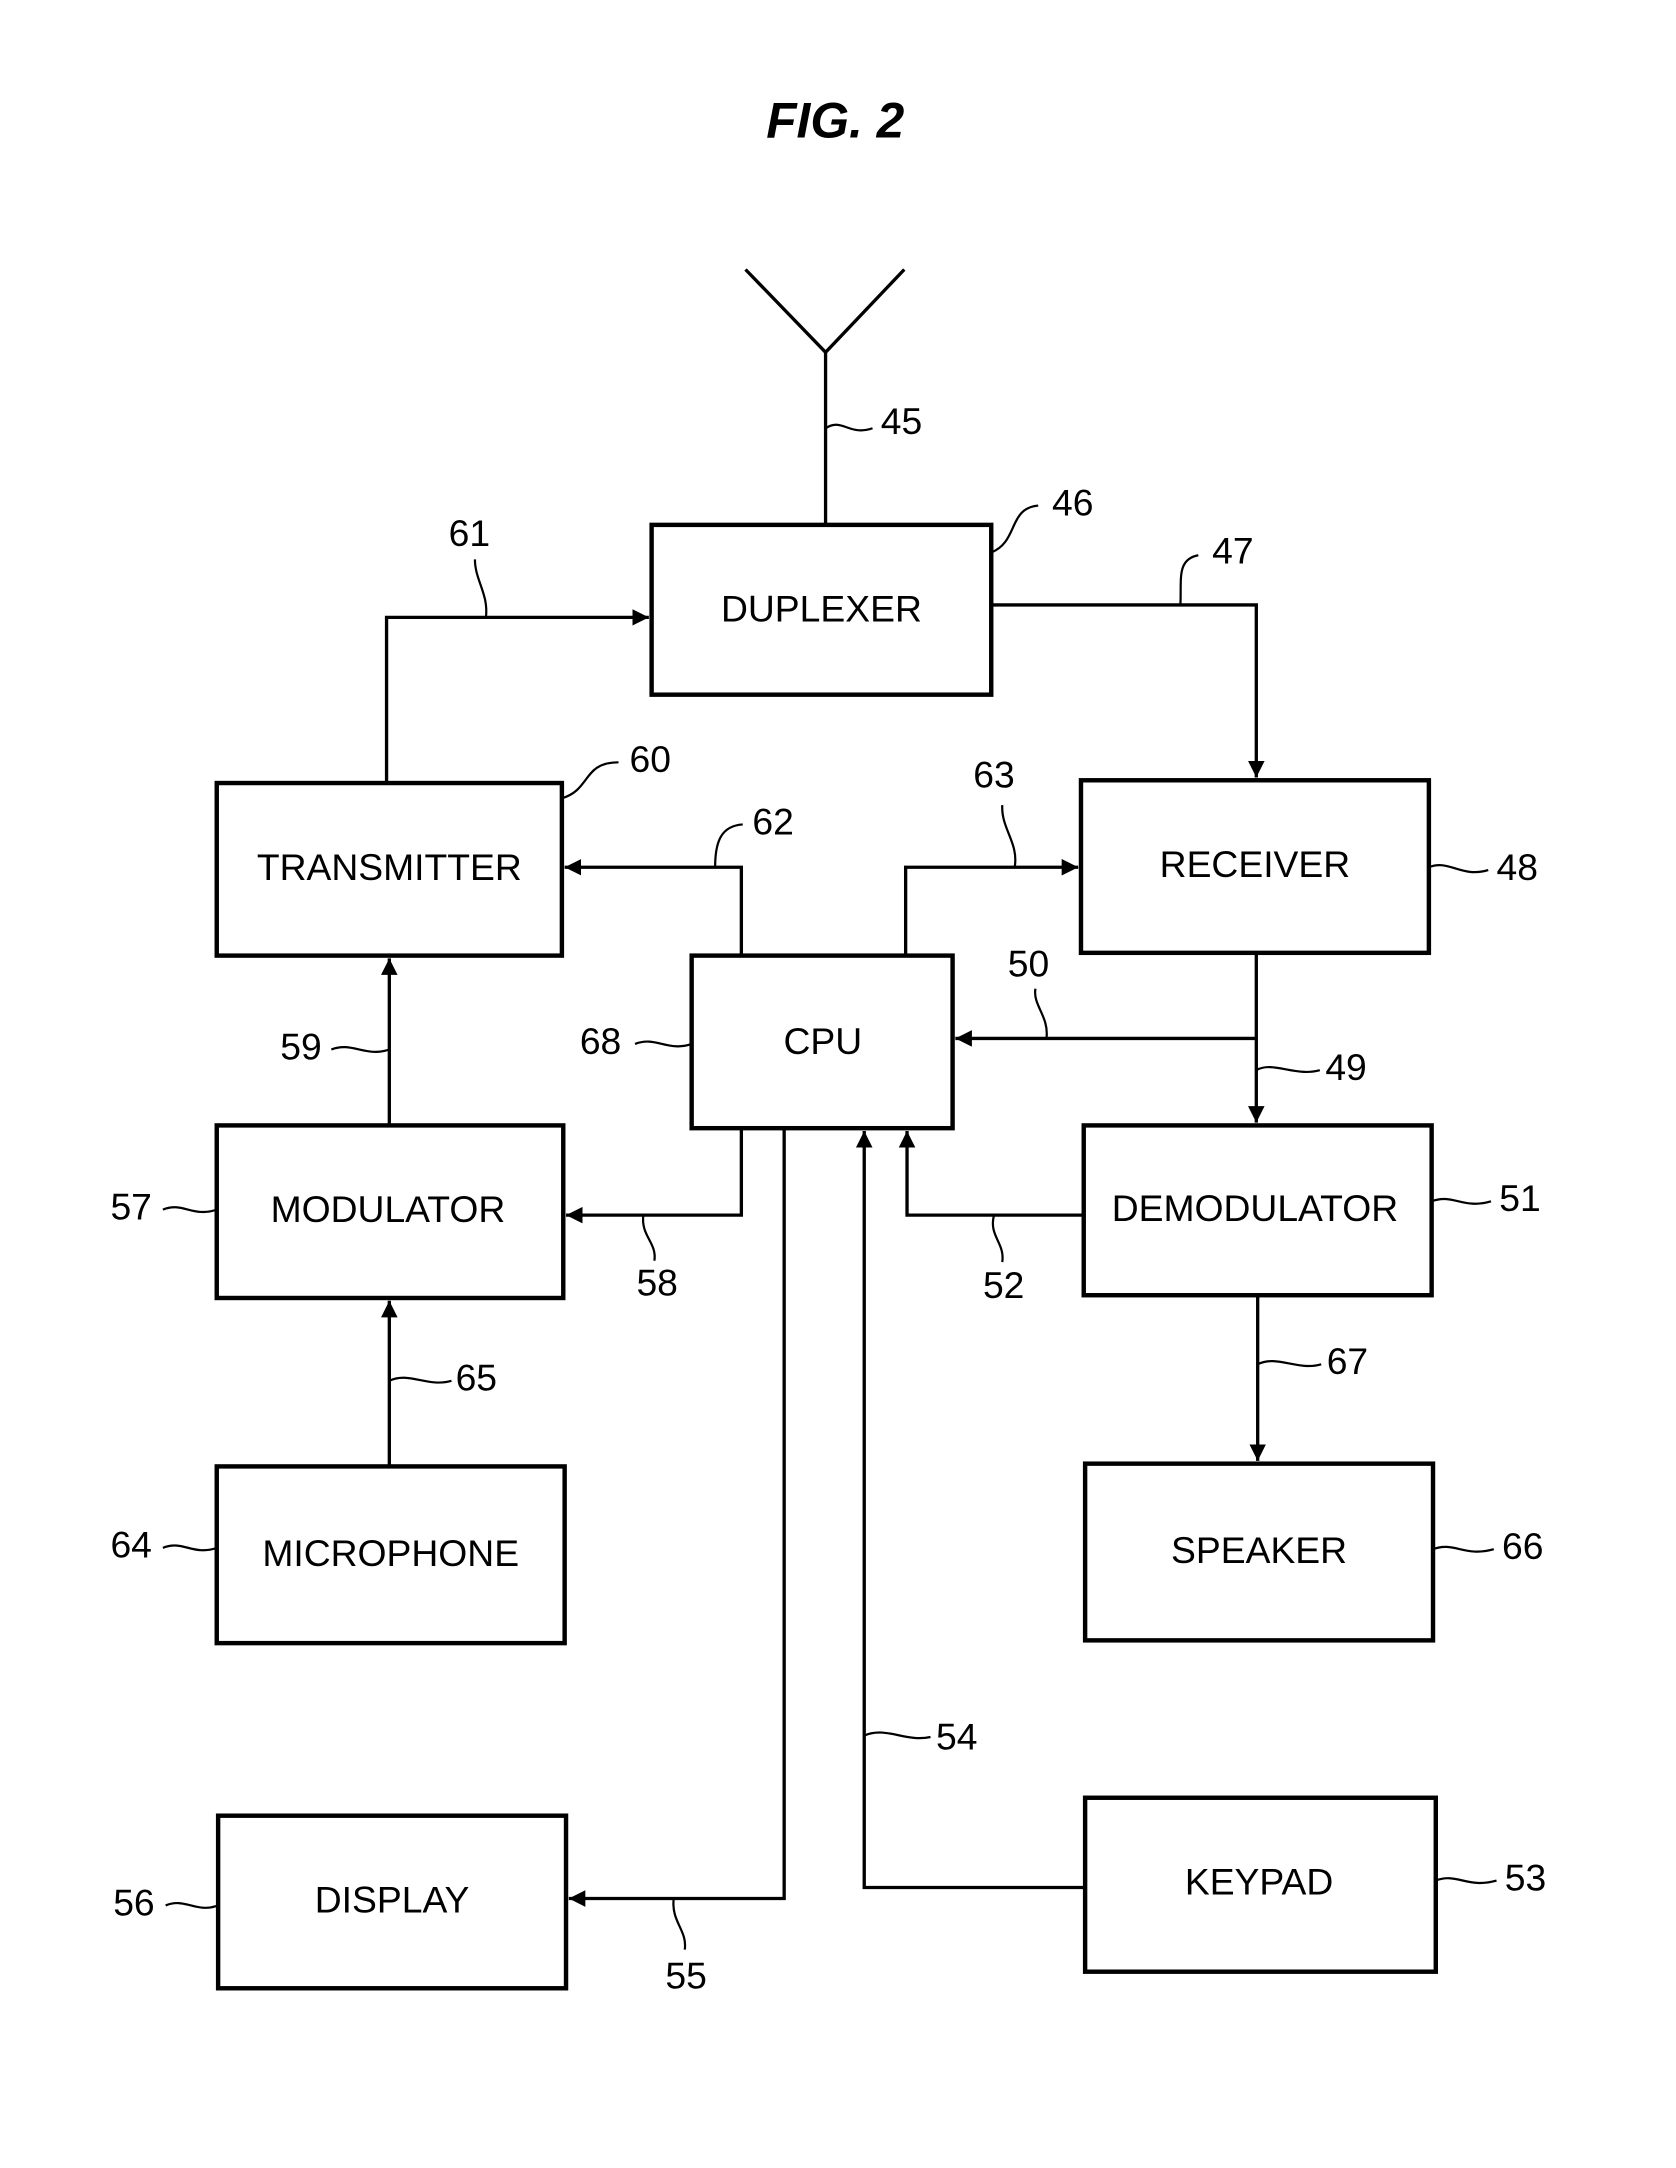 Image resolution: width=1676 pixels, height=2168 pixels. What do you see at coordinates (901, 421) in the screenshot?
I see `ref-45: 45` at bounding box center [901, 421].